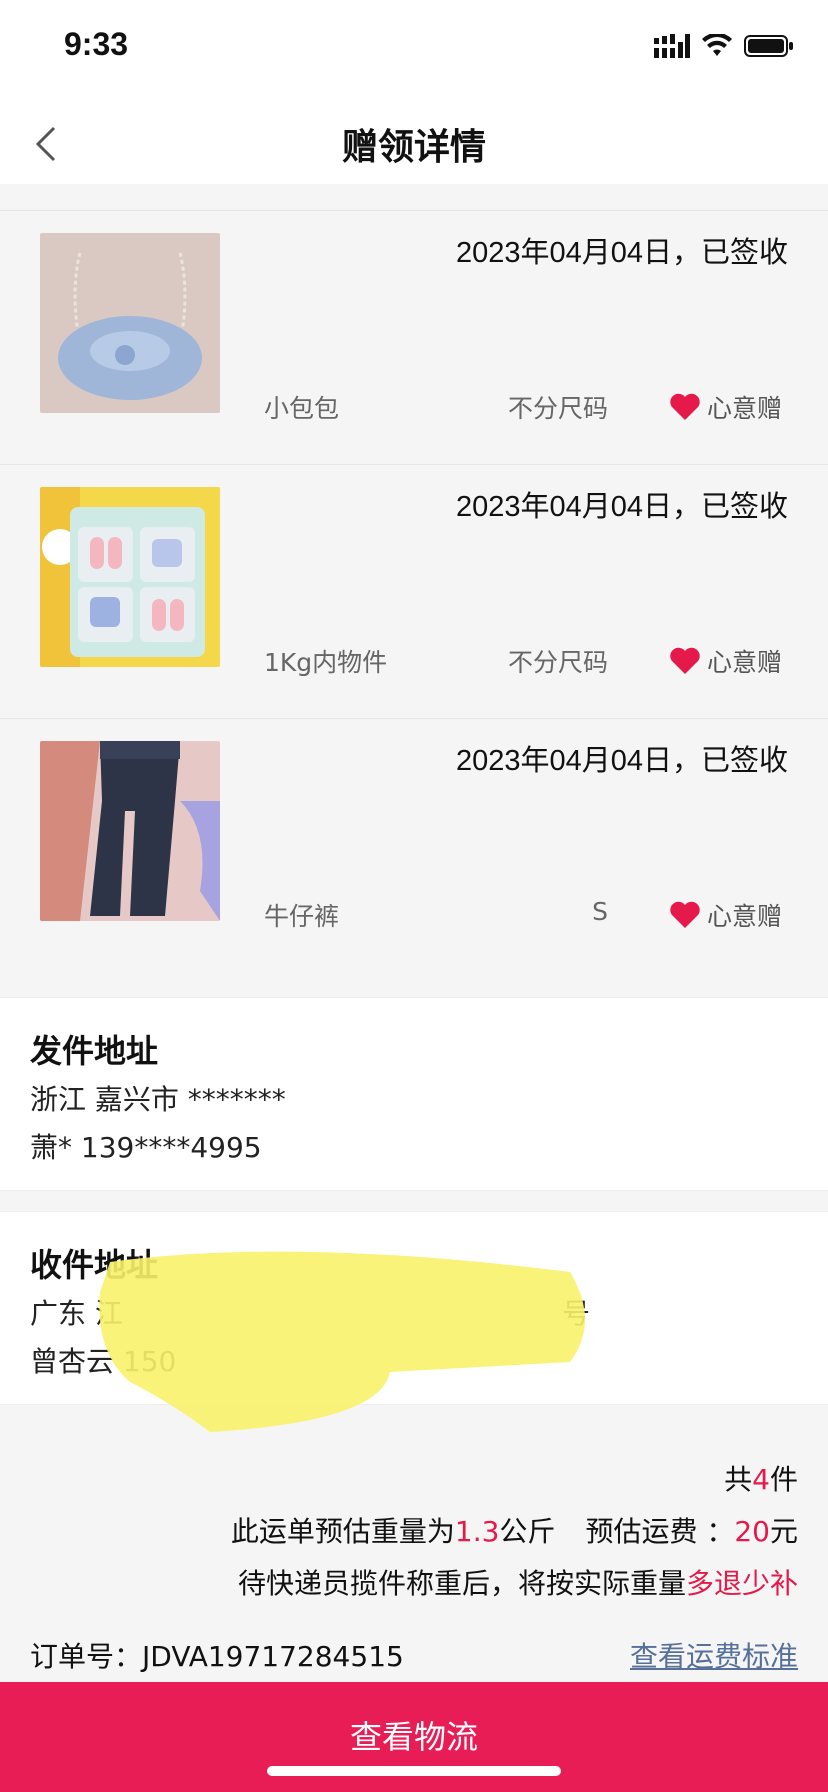  I want to click on status-time: 9:33, so click(96, 44).